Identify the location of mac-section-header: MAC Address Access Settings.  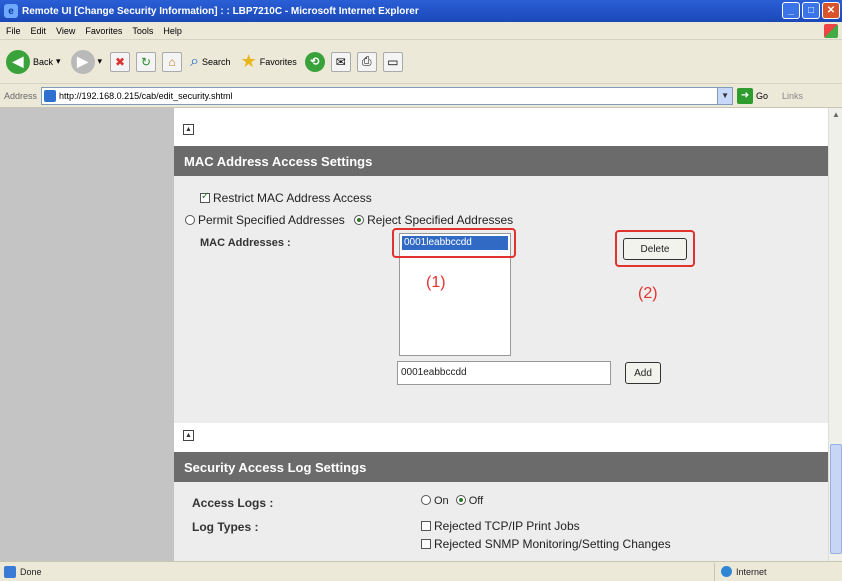
(501, 161).